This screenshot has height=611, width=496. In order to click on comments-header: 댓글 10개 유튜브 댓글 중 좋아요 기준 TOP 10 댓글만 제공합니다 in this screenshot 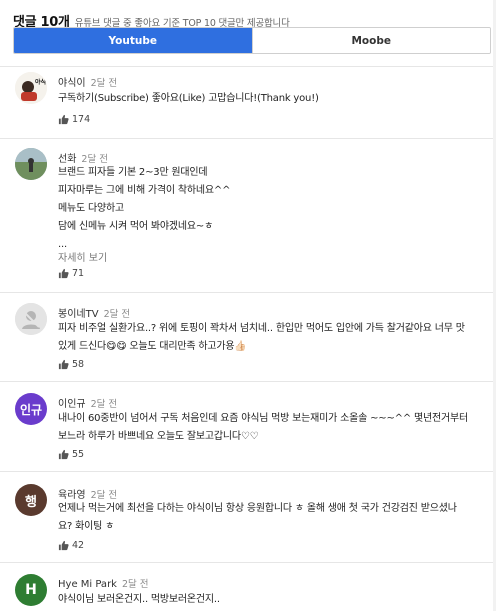, I will do `click(253, 20)`.